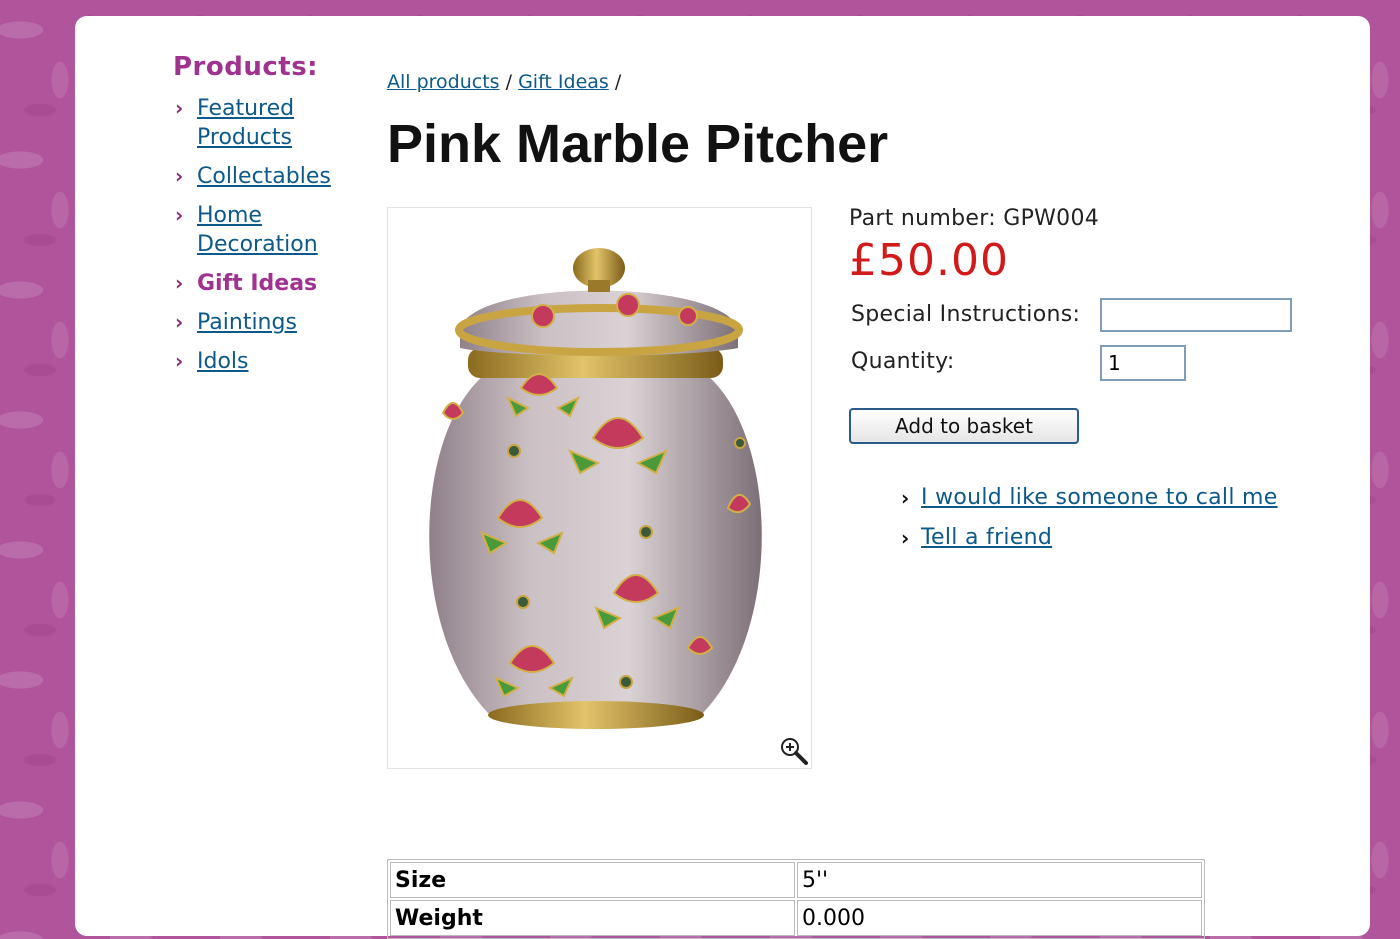 The image size is (1400, 939). Describe the element at coordinates (595, 488) in the screenshot. I see `marble-pitcher-image` at that location.